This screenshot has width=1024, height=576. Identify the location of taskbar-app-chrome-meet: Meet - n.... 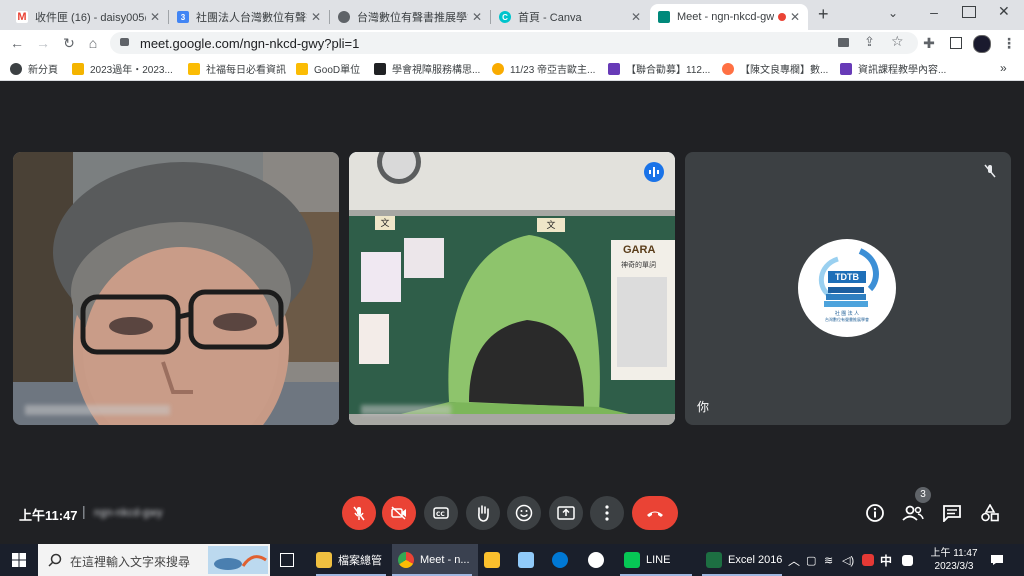
(435, 560).